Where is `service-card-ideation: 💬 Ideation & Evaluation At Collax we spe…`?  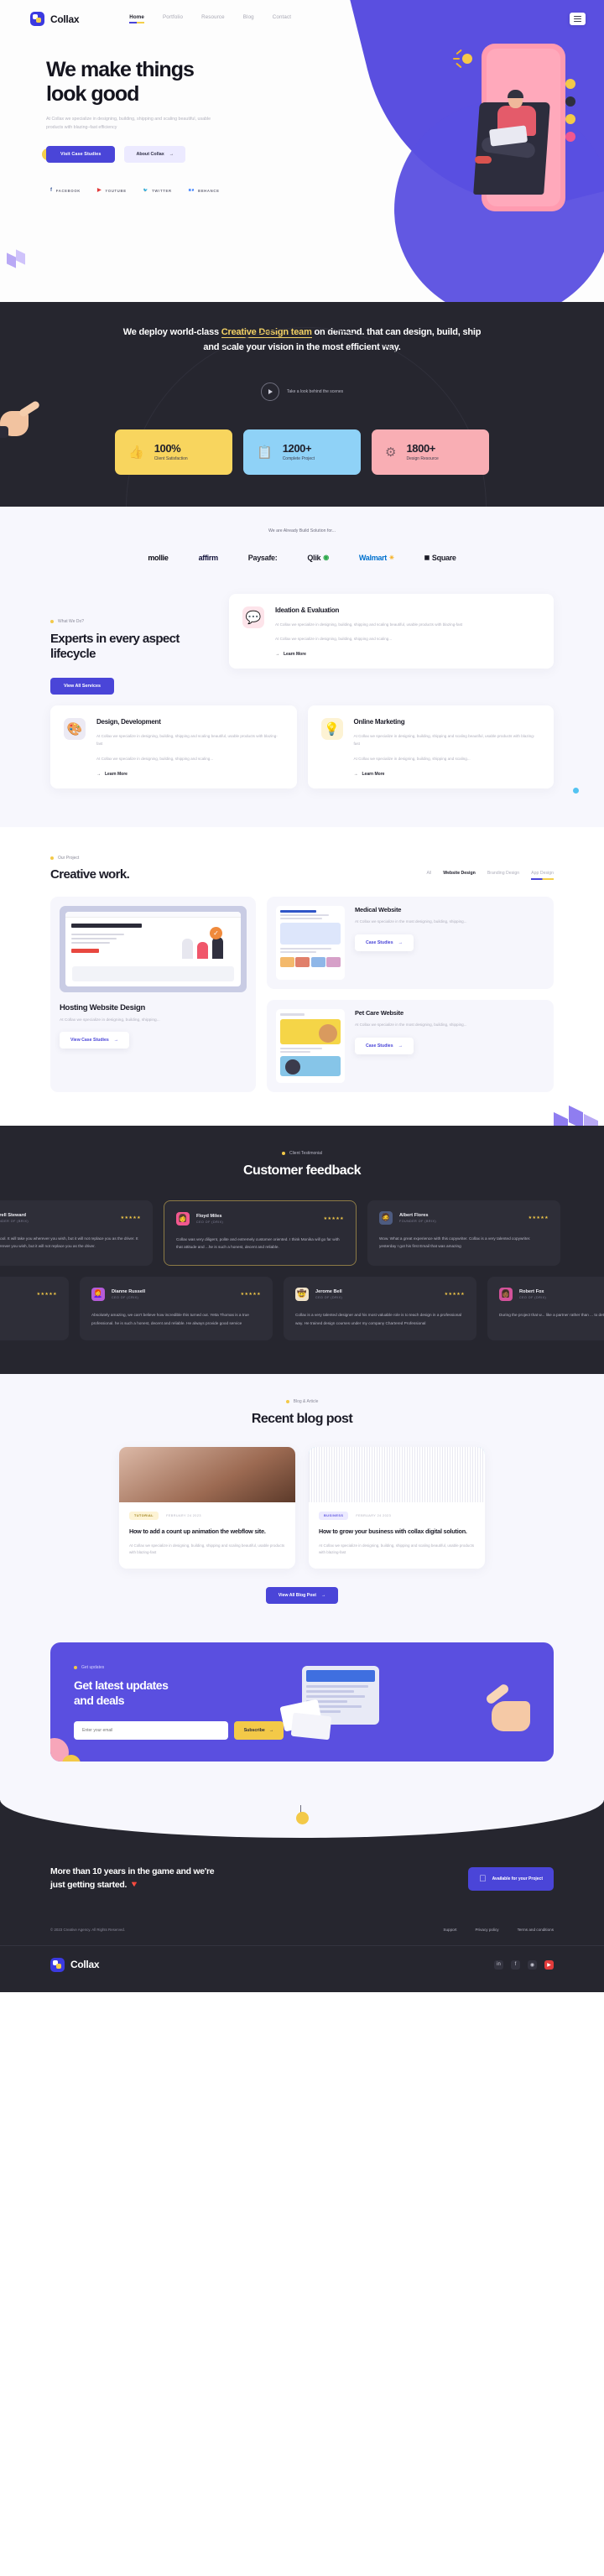
service-card-ideation: 💬 Ideation & Evaluation At Collax we spe… is located at coordinates (392, 631).